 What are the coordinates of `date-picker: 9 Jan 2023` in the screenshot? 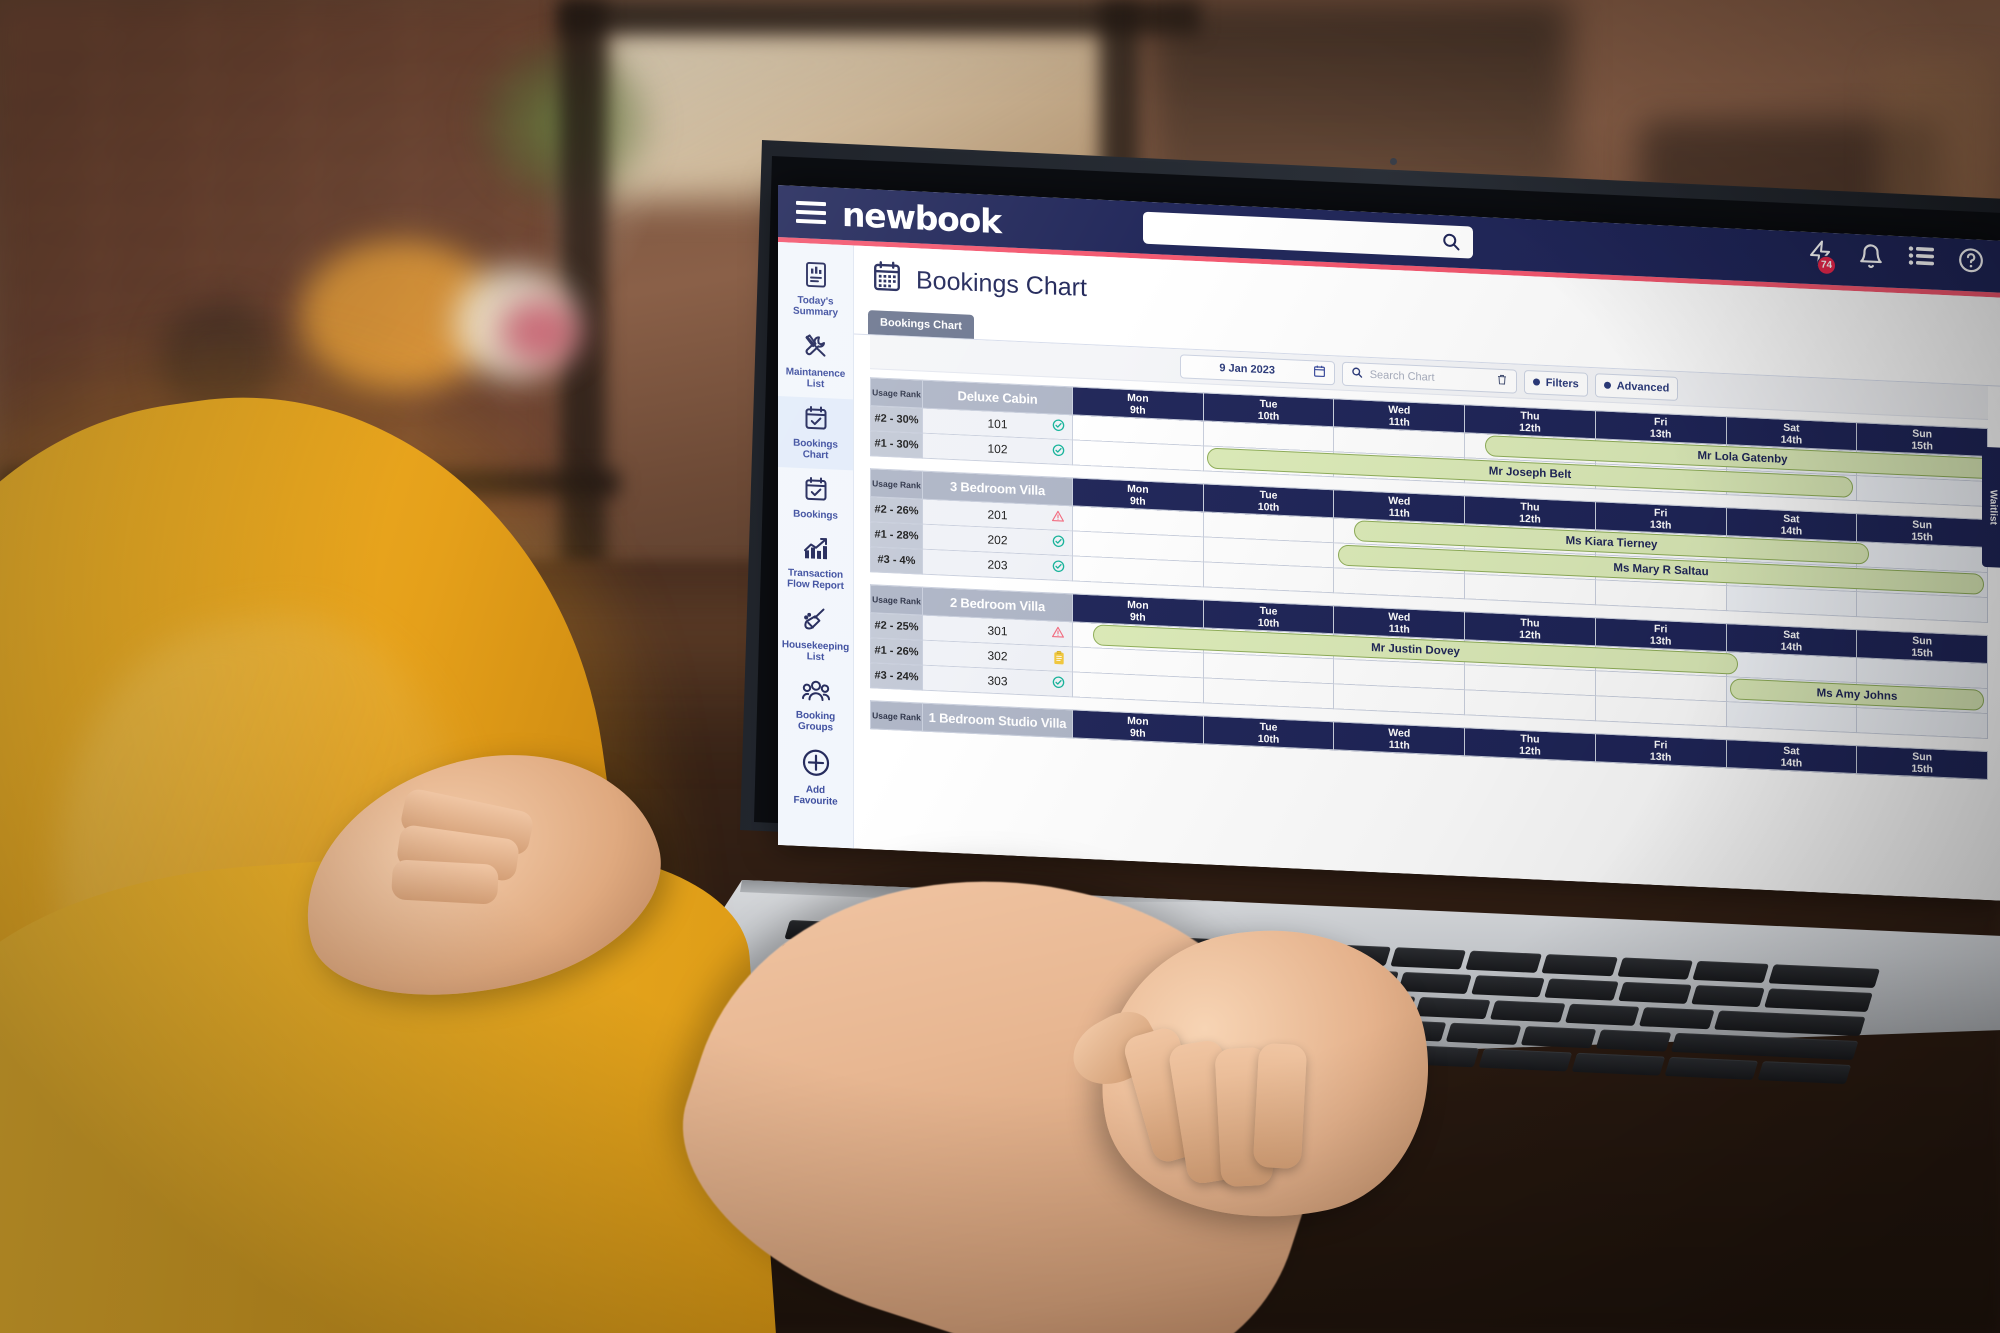 It's located at (1257, 369).